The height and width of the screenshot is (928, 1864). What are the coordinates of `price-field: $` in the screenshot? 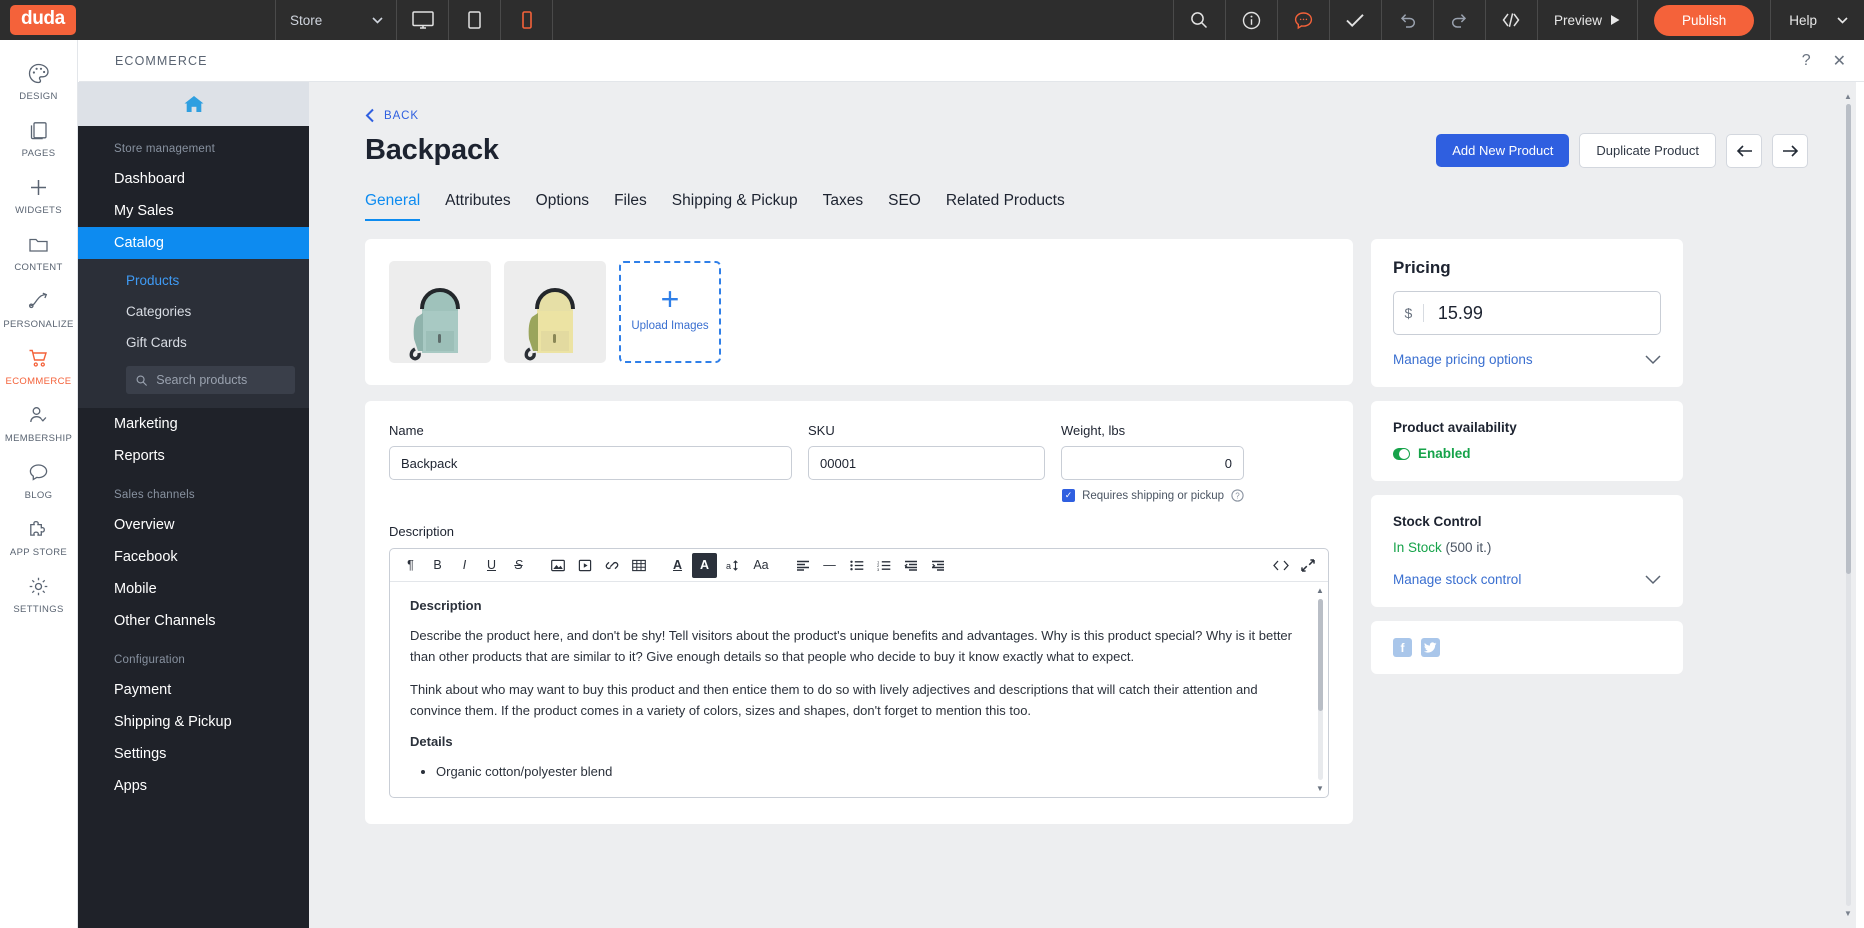 It's located at (1527, 313).